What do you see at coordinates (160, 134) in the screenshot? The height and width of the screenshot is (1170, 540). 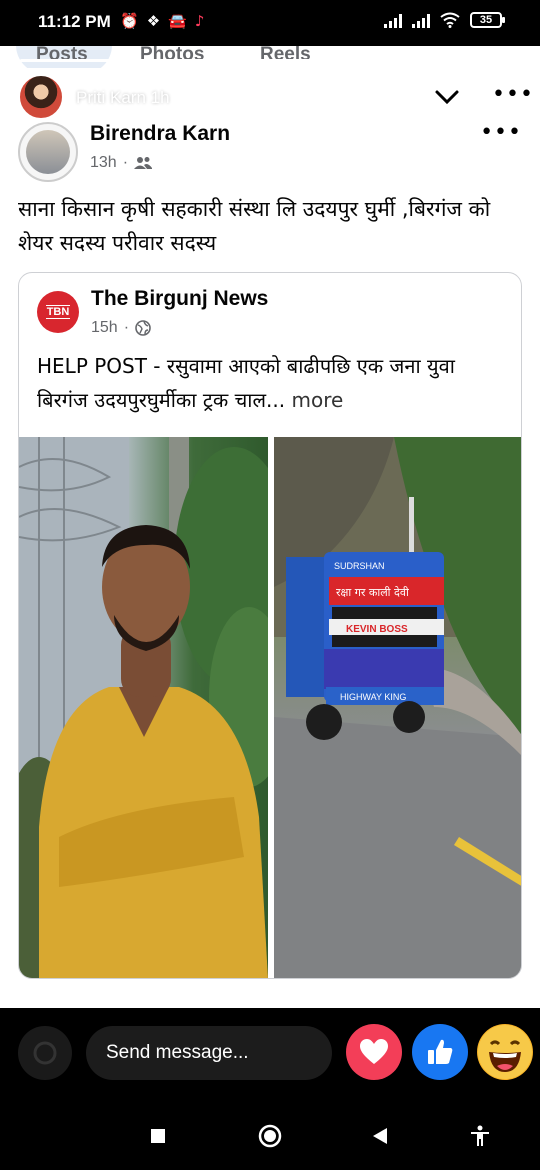 I see `author-name: Birendra Karn` at bounding box center [160, 134].